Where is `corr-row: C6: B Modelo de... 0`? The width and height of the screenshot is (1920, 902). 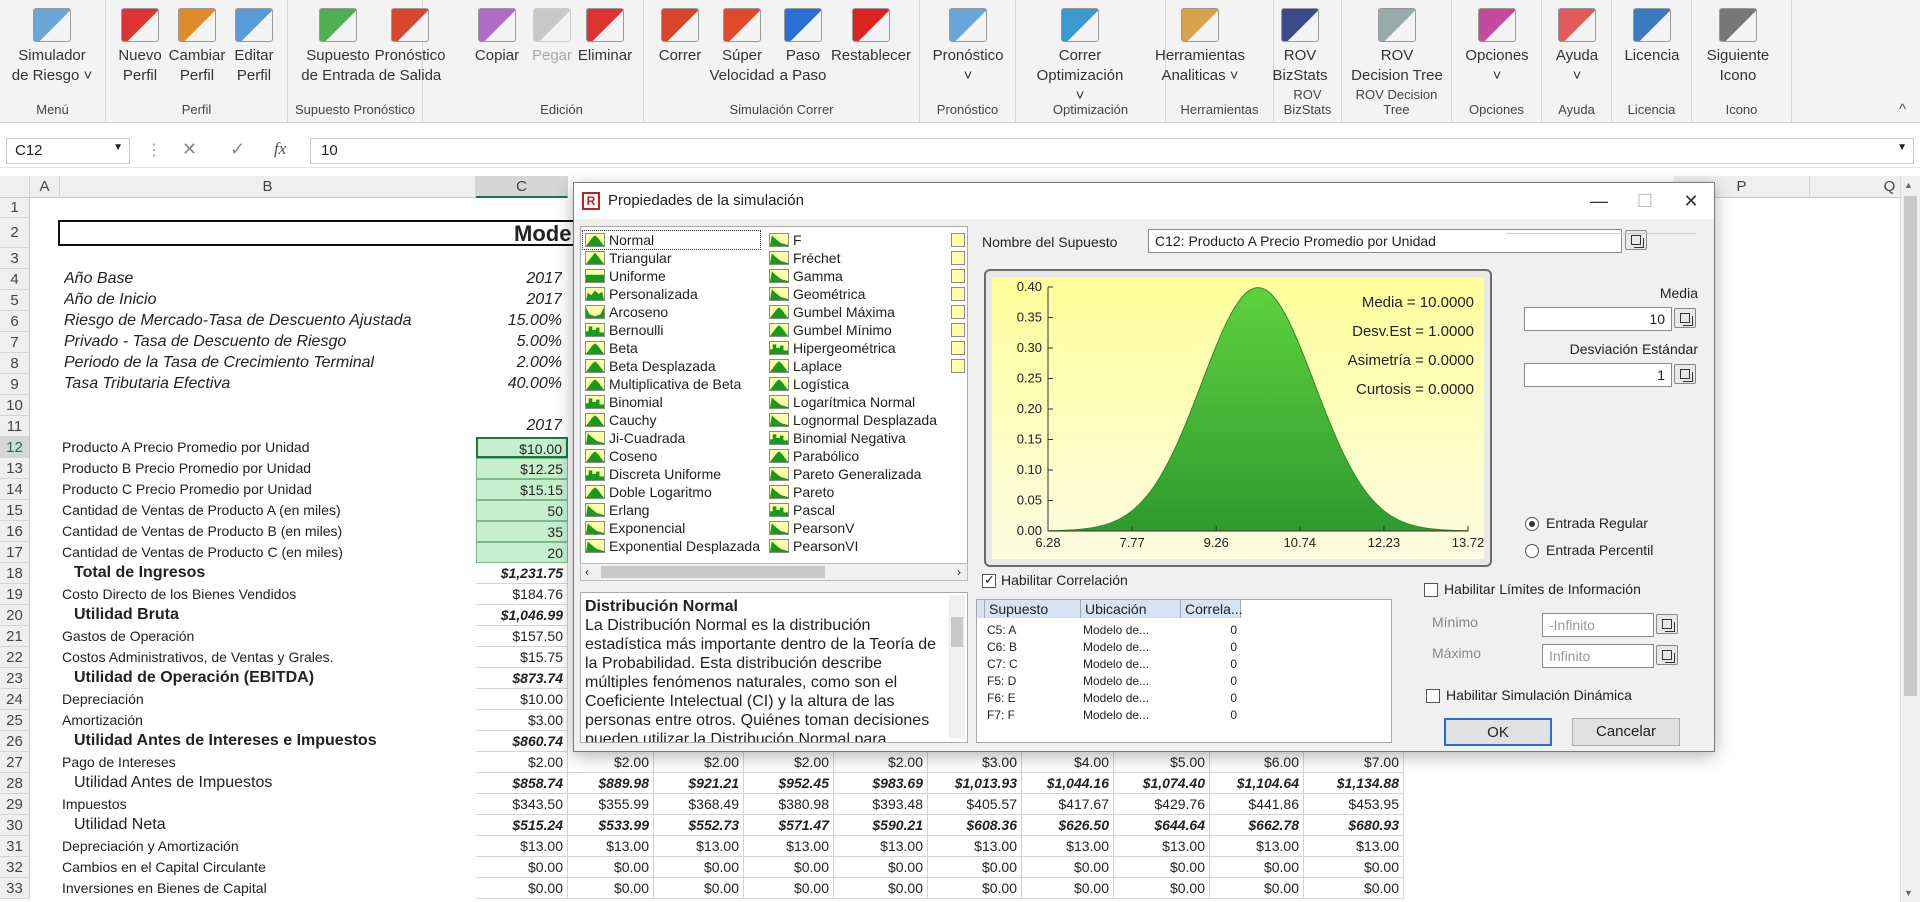
corr-row: C6: B Modelo de... 0 is located at coordinates (1184, 647).